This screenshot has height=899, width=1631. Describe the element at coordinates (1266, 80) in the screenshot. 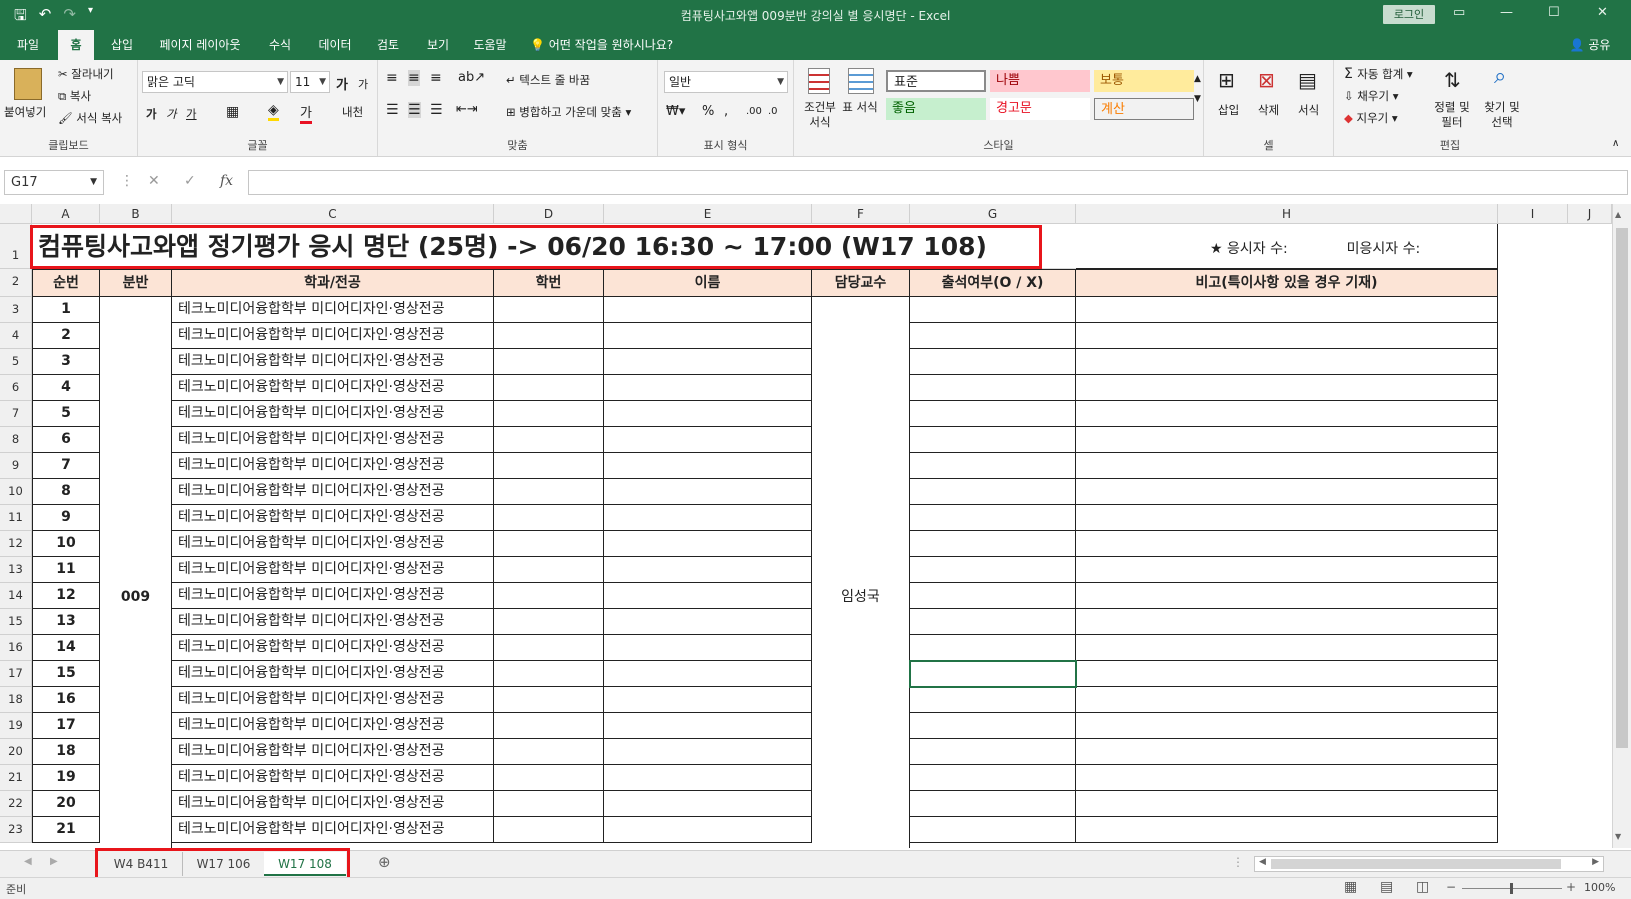

I see `delete-cells-icon: ⊠` at that location.